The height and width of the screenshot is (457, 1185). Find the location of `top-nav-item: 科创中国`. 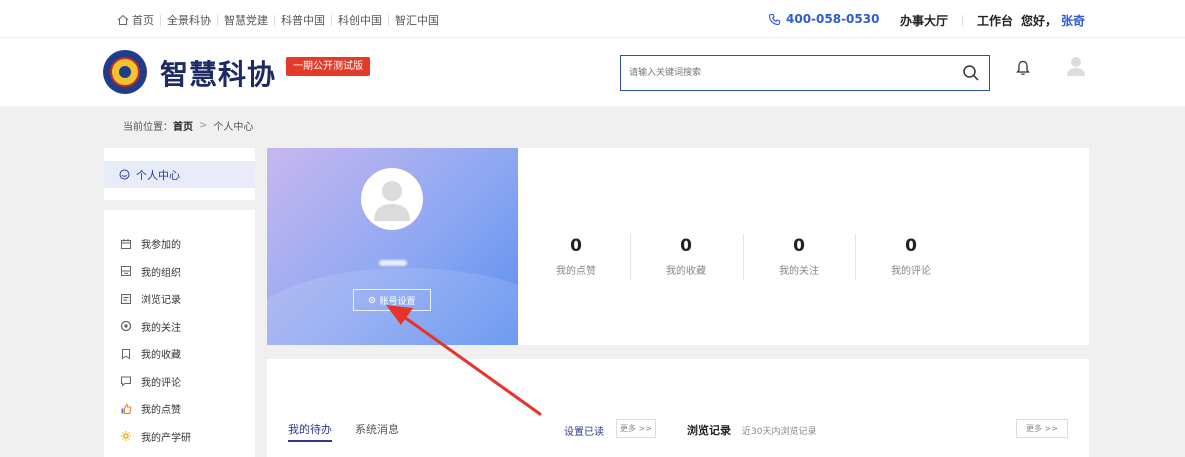

top-nav-item: 科创中国 is located at coordinates (360, 20).